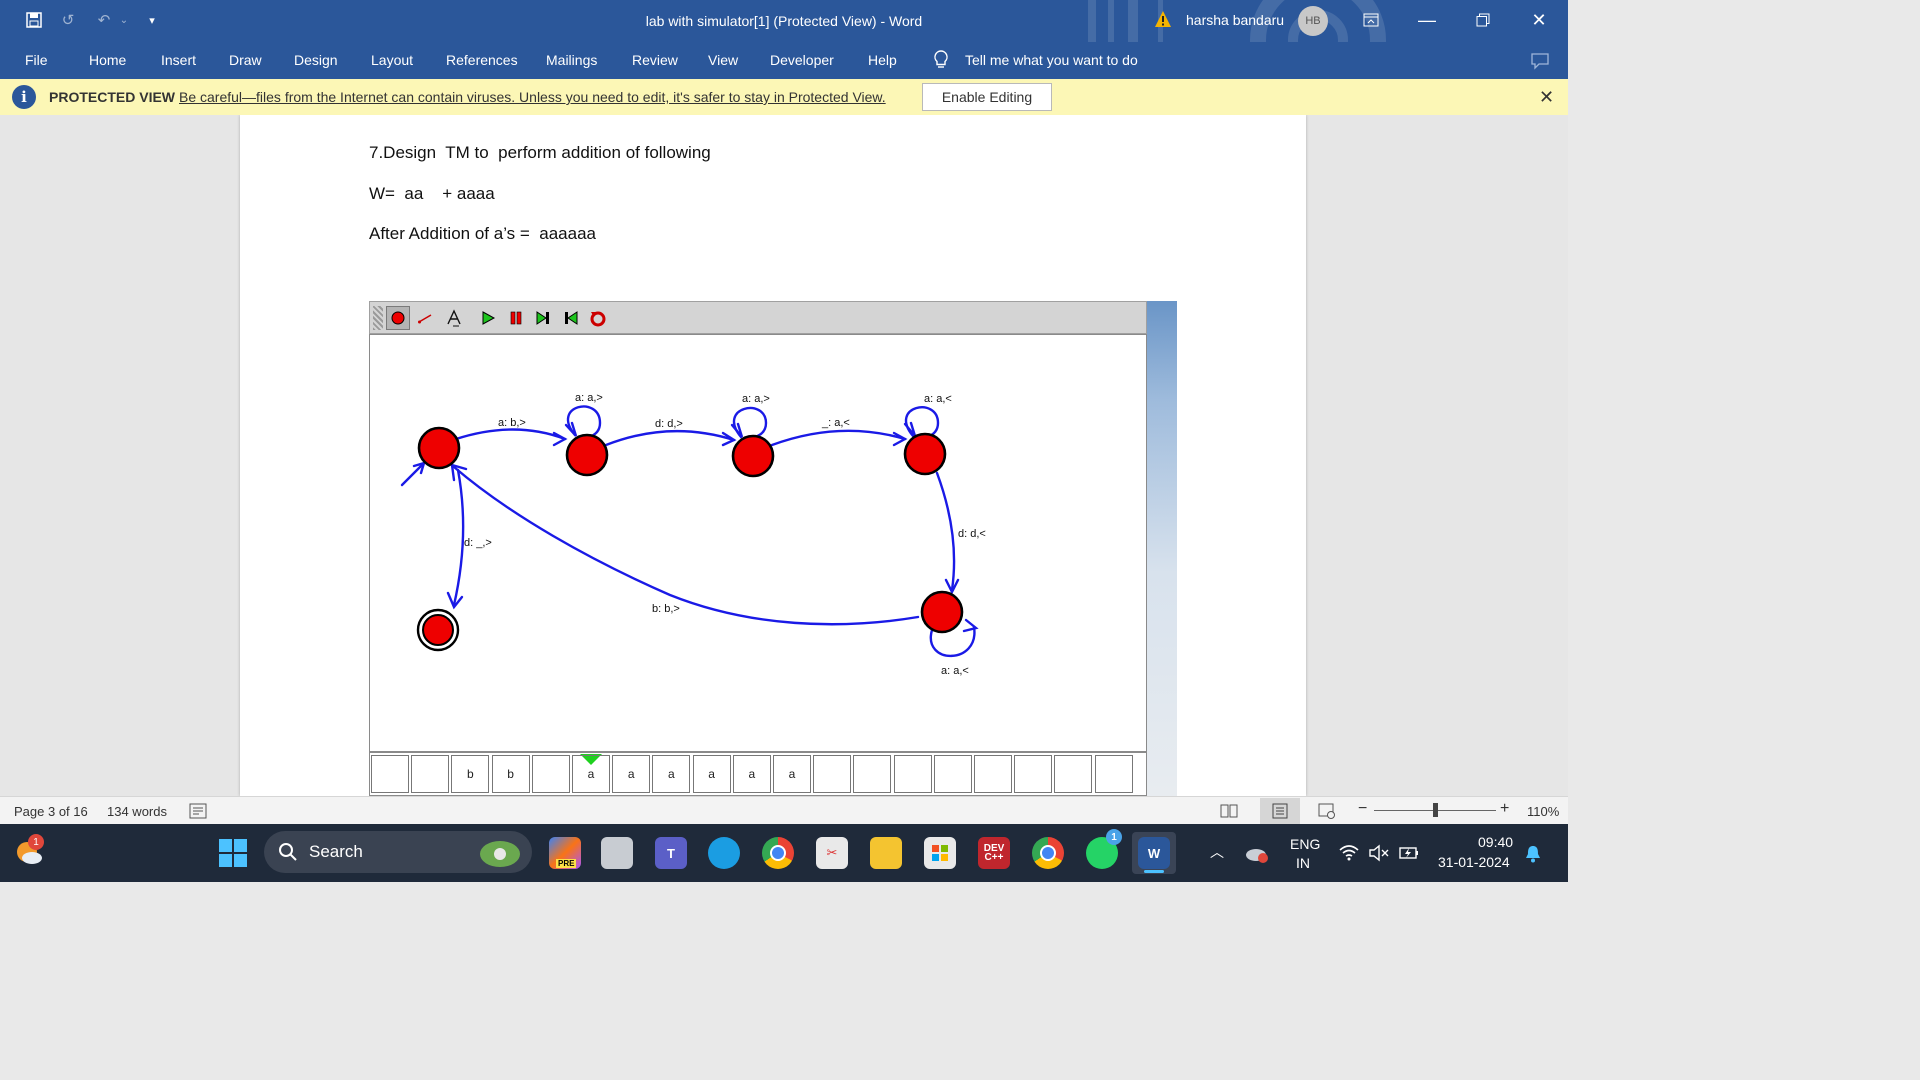 The height and width of the screenshot is (1080, 1920). Describe the element at coordinates (1371, 20) in the screenshot. I see `ribbon-display-options-icon` at that location.